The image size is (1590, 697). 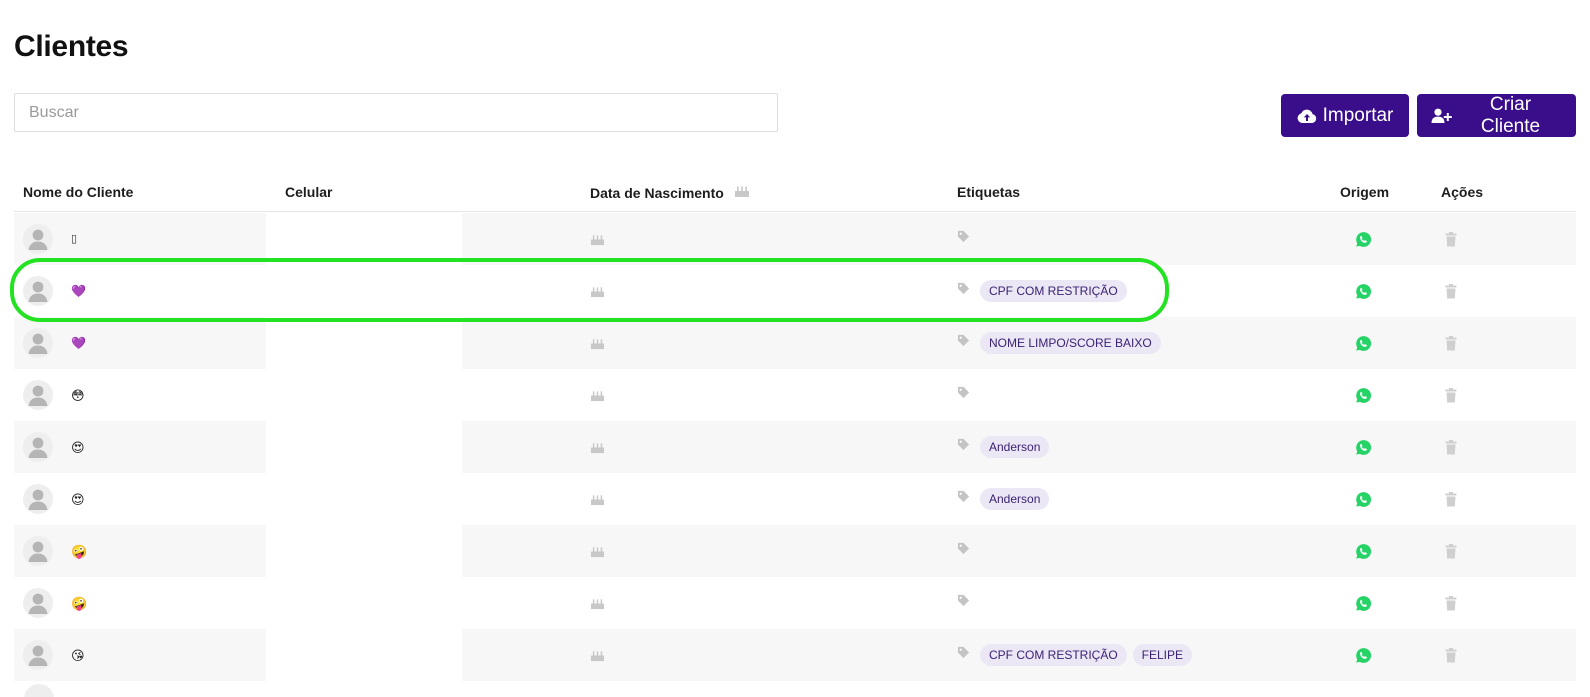 I want to click on header-tags: Etiquetas, so click(x=988, y=192).